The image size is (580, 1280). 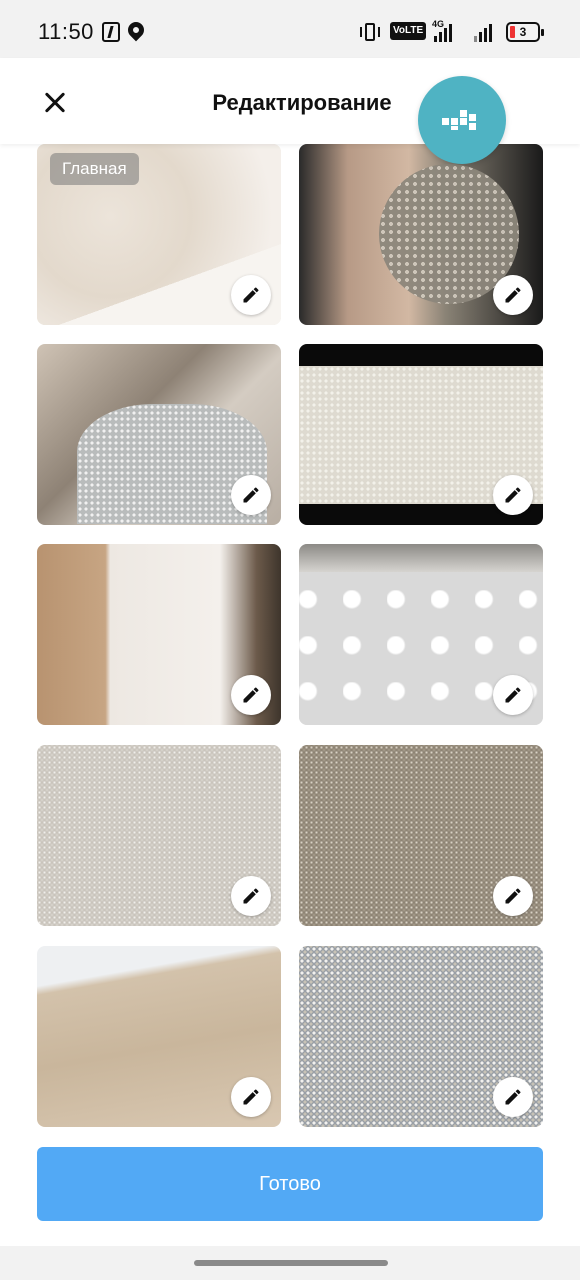 I want to click on support-chat-button, so click(x=462, y=120).